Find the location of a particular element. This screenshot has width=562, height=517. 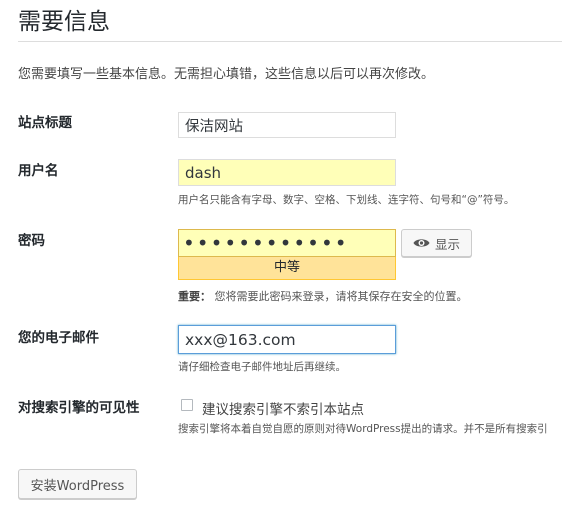

username-description: 用户名只能含有字母、数字、空格、下划线、连字符、句号和“@”符号。 is located at coordinates (346, 200).